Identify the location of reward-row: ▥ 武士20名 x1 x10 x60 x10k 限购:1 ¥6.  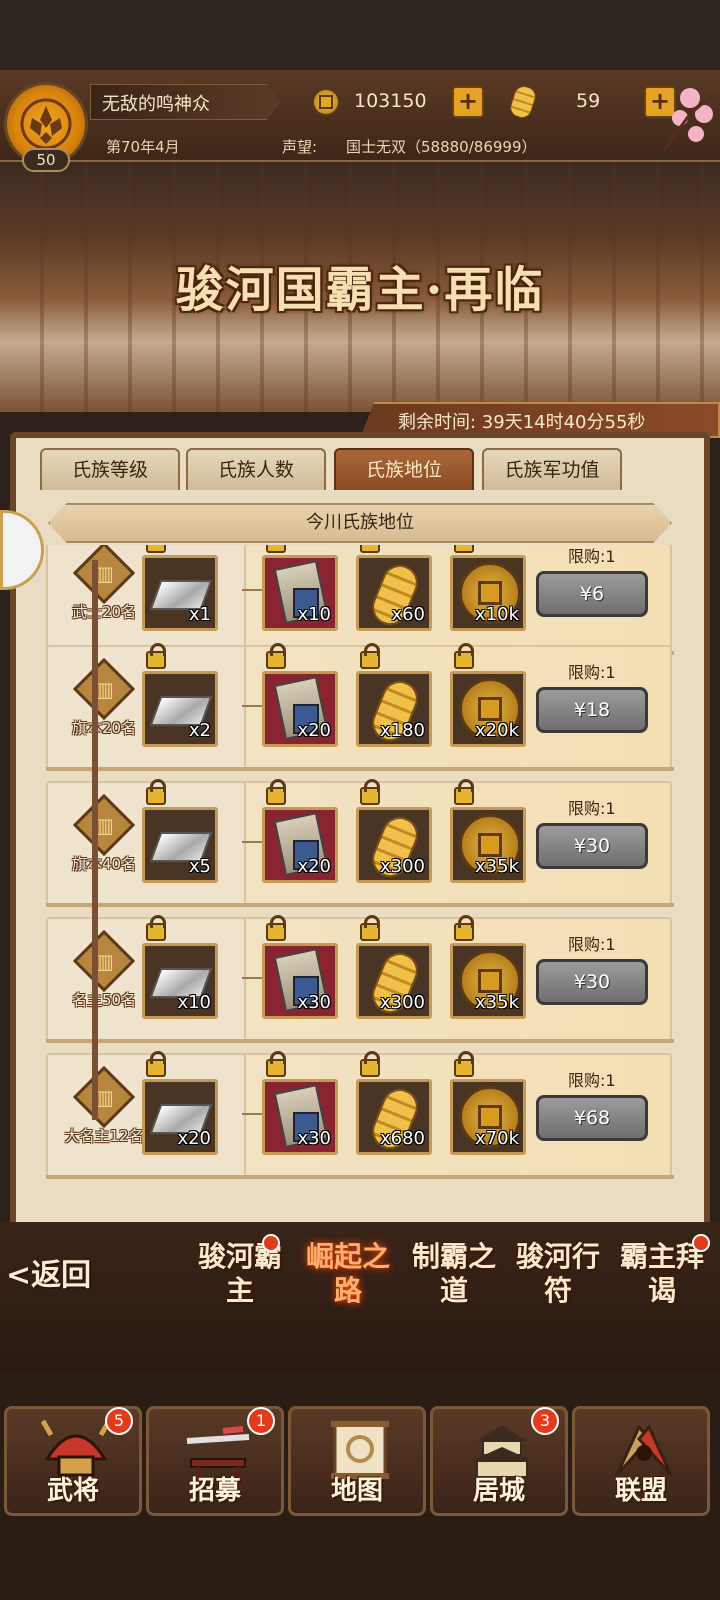
(360, 600).